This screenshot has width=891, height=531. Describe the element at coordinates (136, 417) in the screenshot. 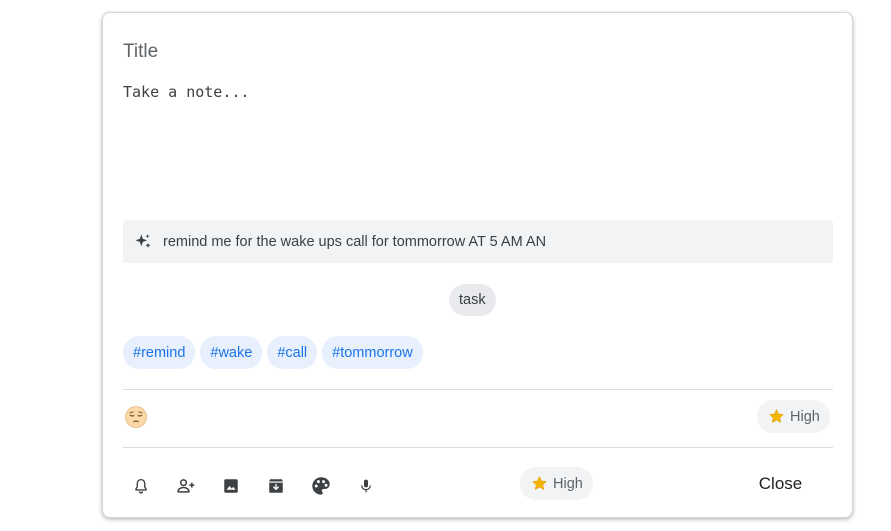

I see `pensive-face-icon` at that location.